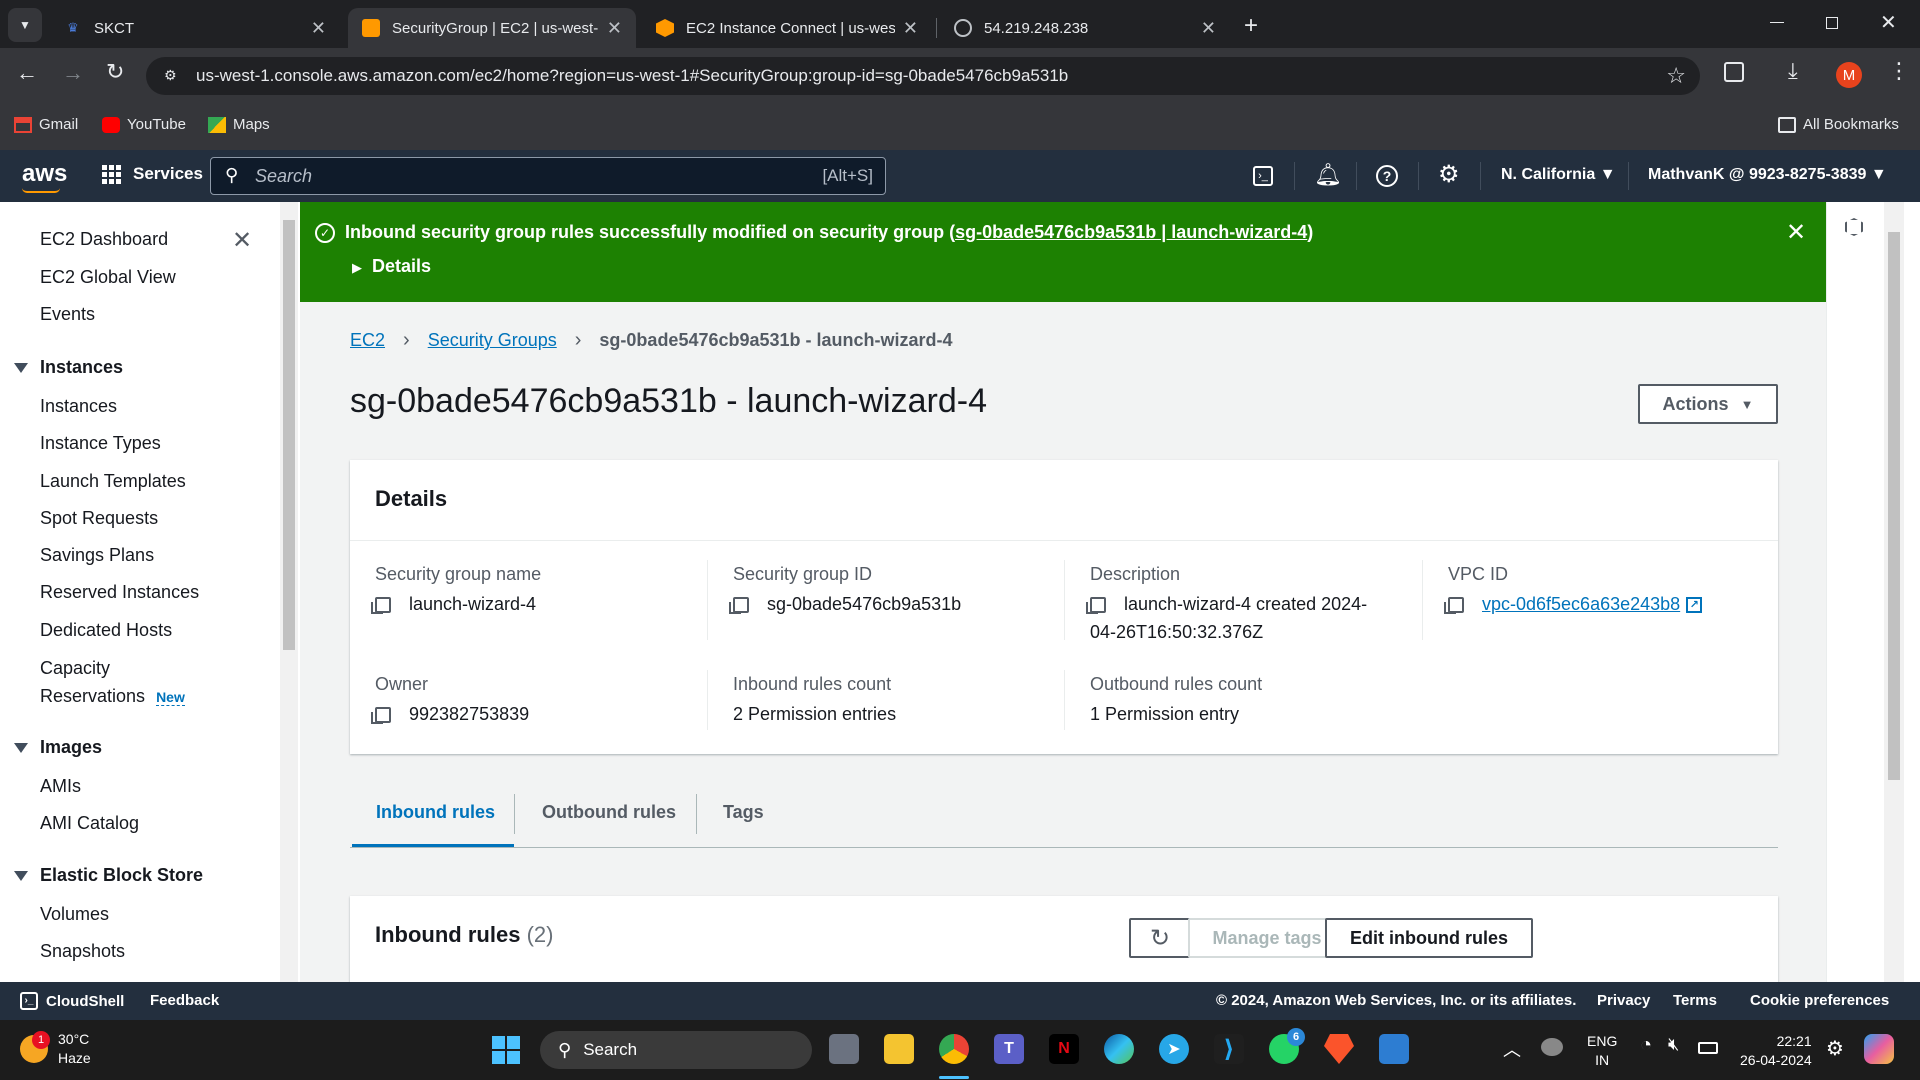  I want to click on main-scrollbar-thumb, so click(1894, 506).